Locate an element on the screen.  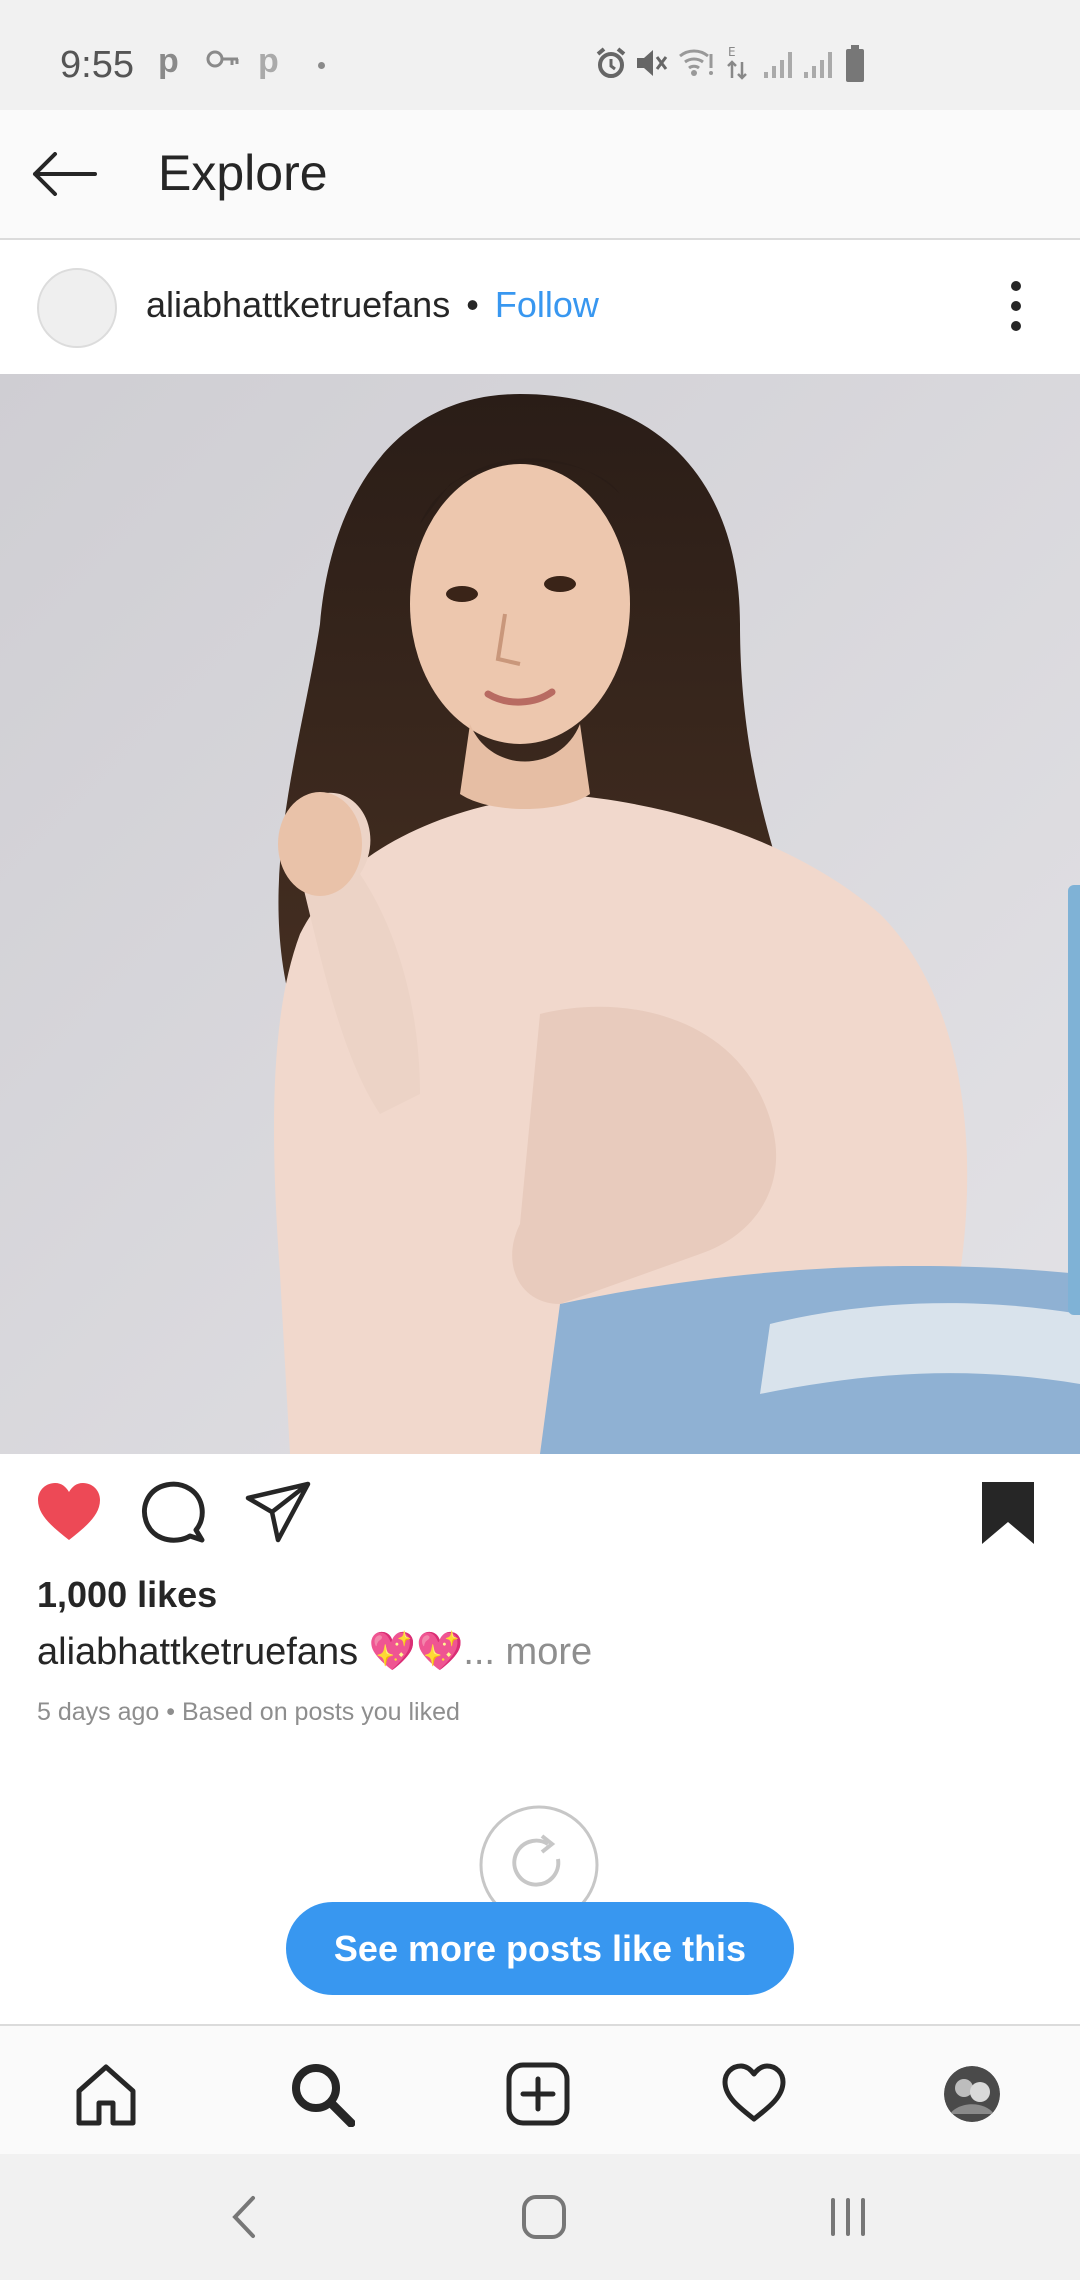
system-recents-button is located at coordinates (848, 2217).